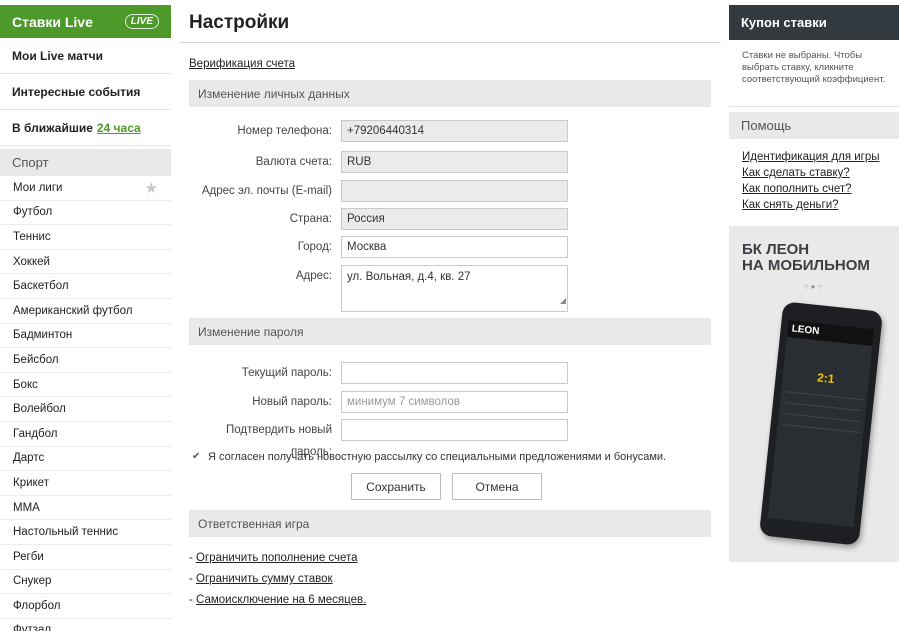 The width and height of the screenshot is (899, 631). What do you see at coordinates (454, 131) in the screenshot?
I see `phone-field: +79206440314` at bounding box center [454, 131].